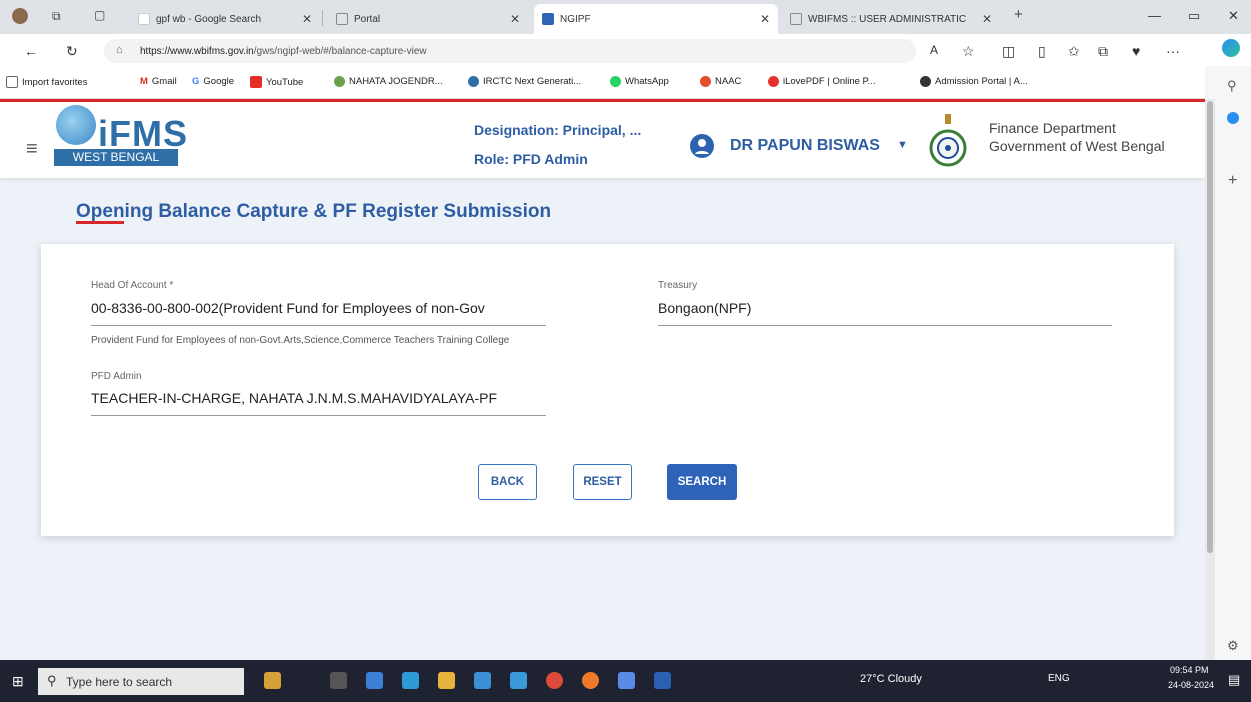 This screenshot has height=702, width=1251. What do you see at coordinates (507, 482) in the screenshot?
I see `back-button: BACK` at bounding box center [507, 482].